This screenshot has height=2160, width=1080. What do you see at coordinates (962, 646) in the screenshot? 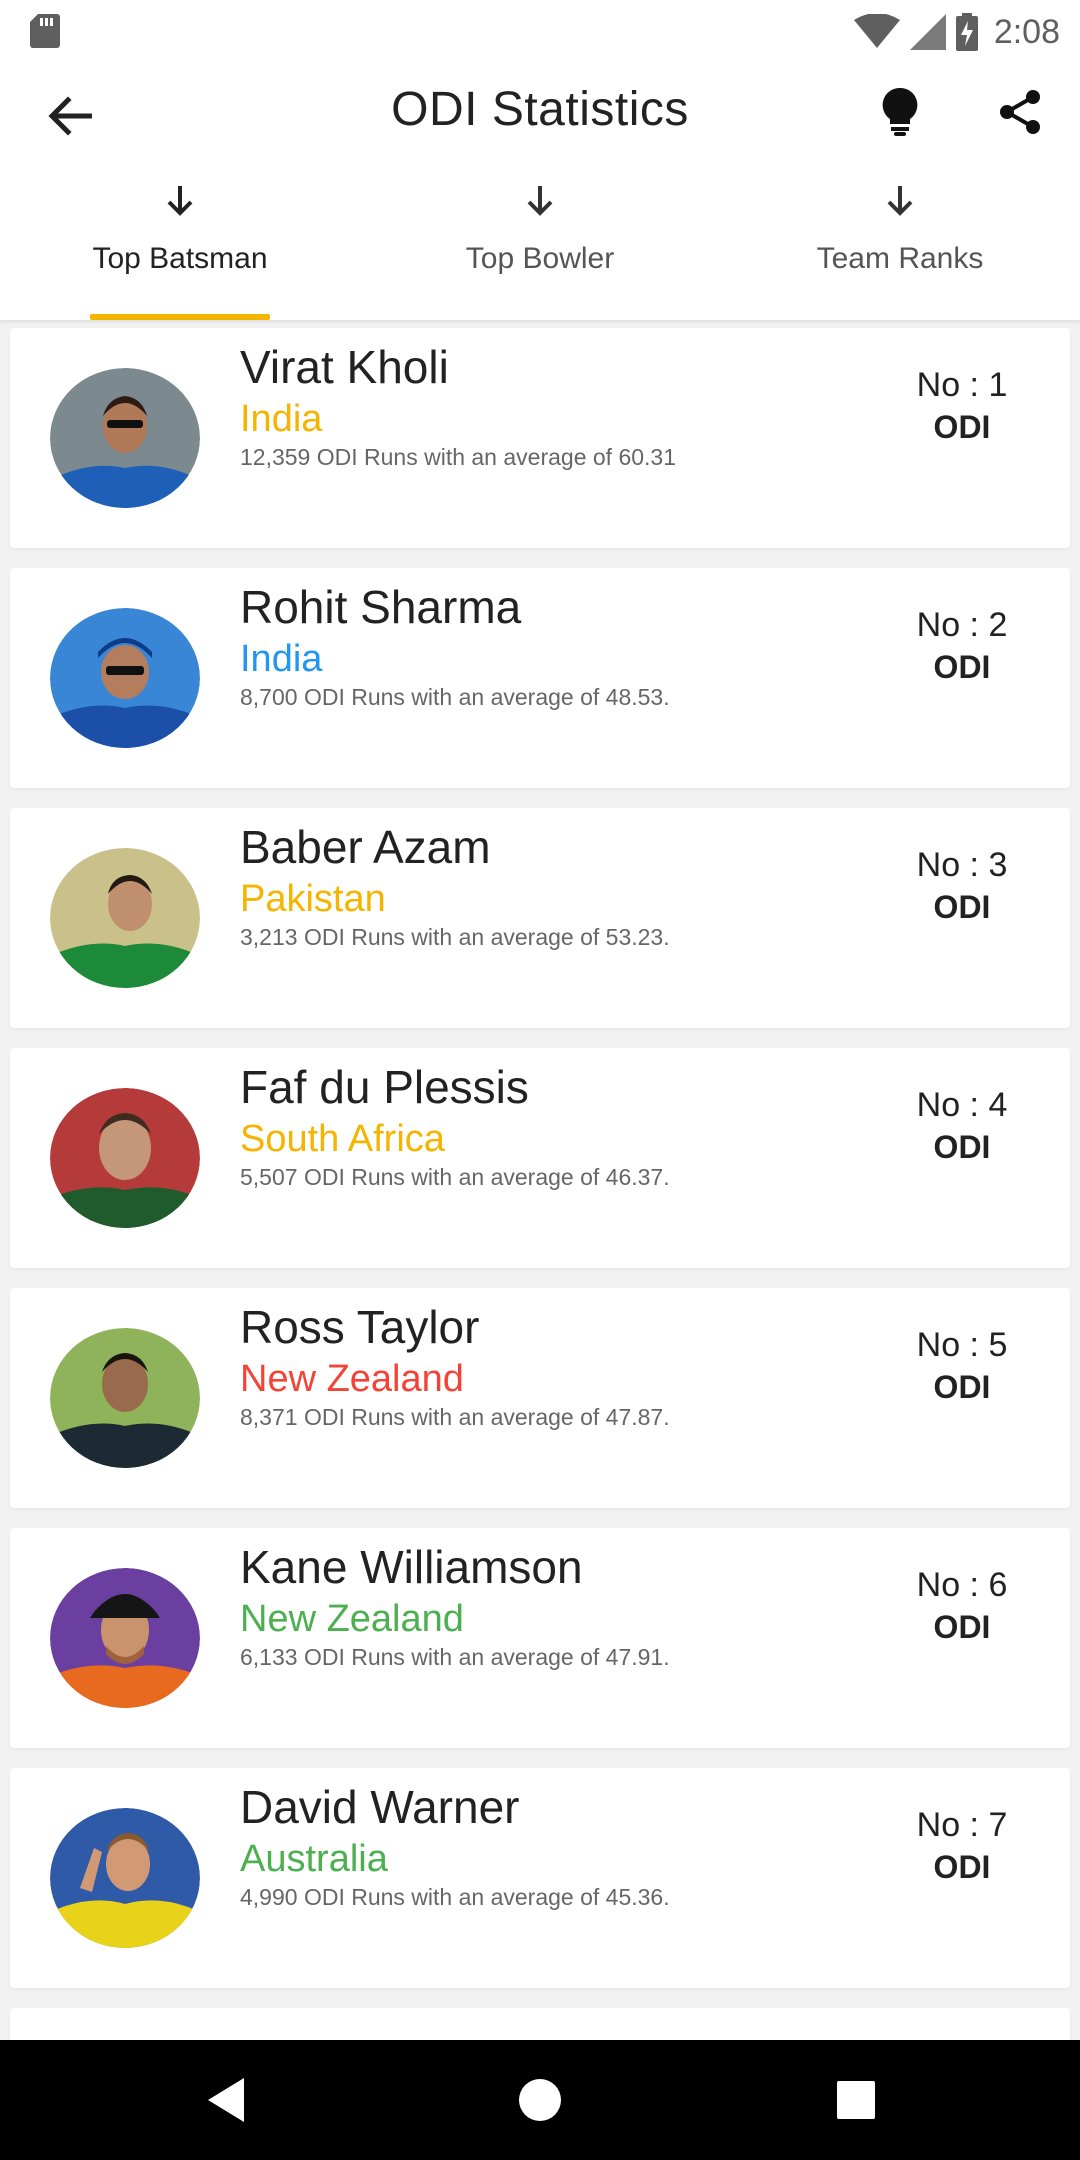
I see `player-rank: No : 2 ODI` at bounding box center [962, 646].